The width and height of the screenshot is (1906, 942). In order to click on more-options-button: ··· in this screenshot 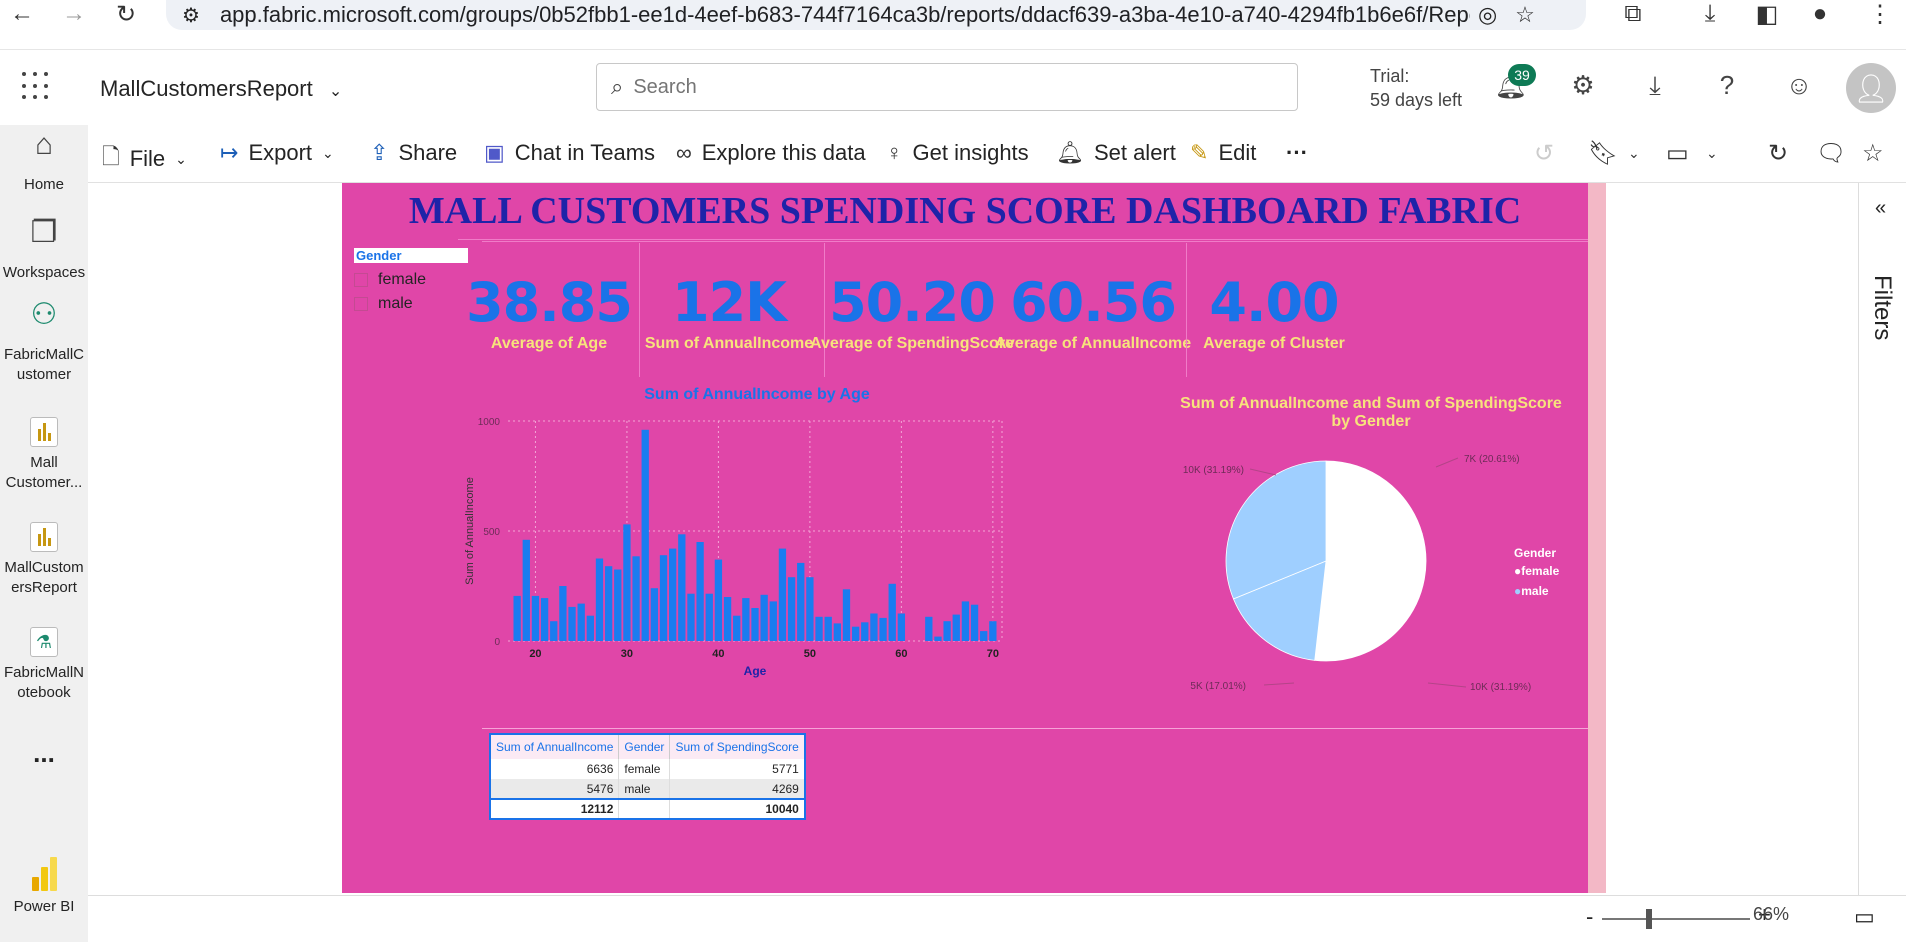, I will do `click(1297, 153)`.